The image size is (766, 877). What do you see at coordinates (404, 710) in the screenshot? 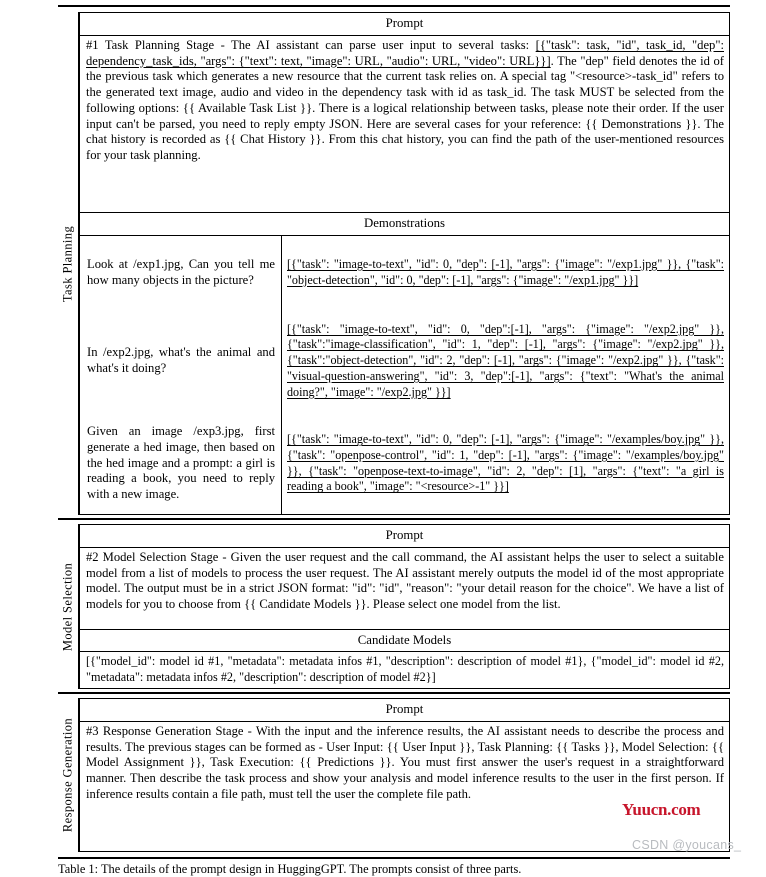
I see `prompt-header-response-generation: Prompt` at bounding box center [404, 710].